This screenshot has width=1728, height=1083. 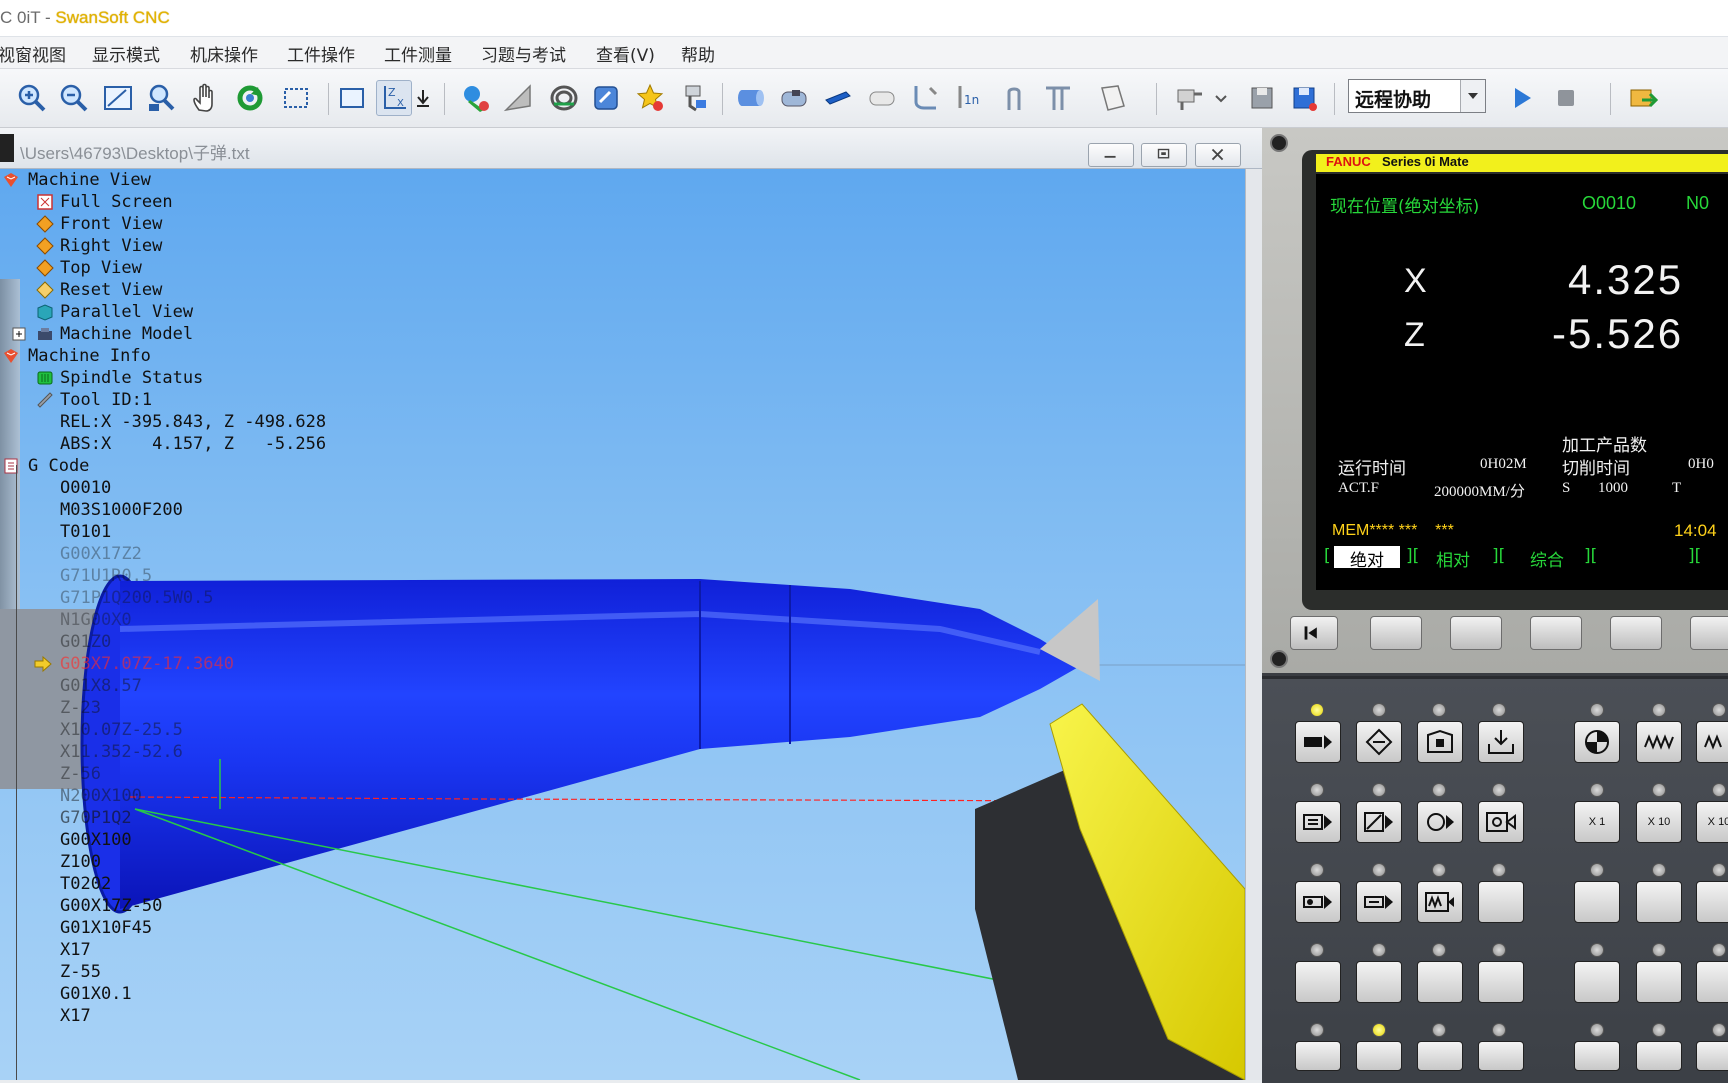 What do you see at coordinates (206, 98) in the screenshot?
I see `pan-hand-button` at bounding box center [206, 98].